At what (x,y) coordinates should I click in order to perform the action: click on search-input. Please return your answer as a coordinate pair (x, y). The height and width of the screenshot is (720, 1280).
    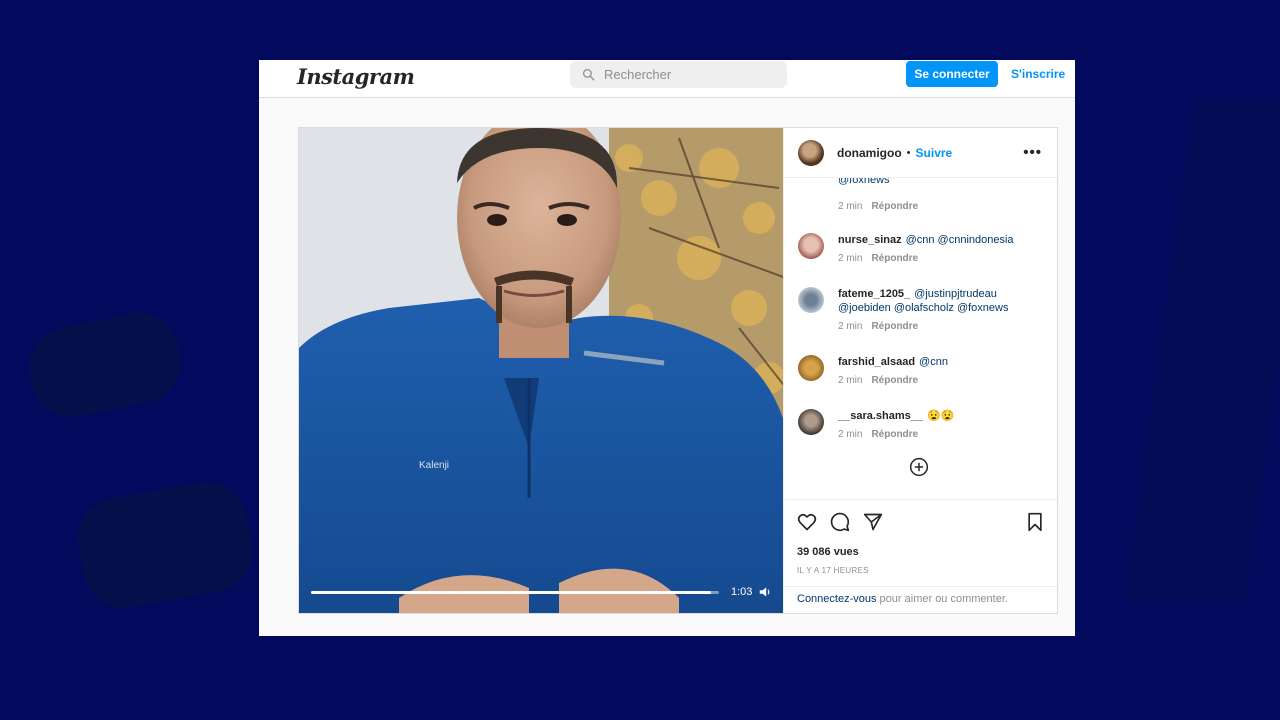
    Looking at the image, I should click on (684, 74).